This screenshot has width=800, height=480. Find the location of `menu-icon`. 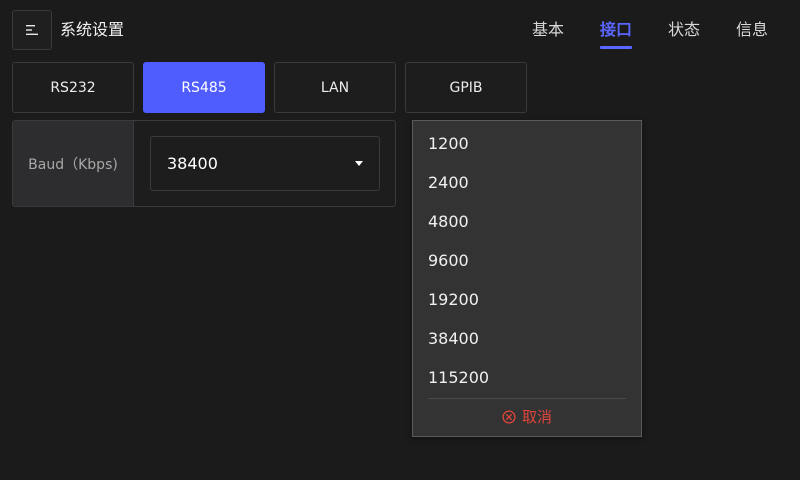

menu-icon is located at coordinates (32, 30).